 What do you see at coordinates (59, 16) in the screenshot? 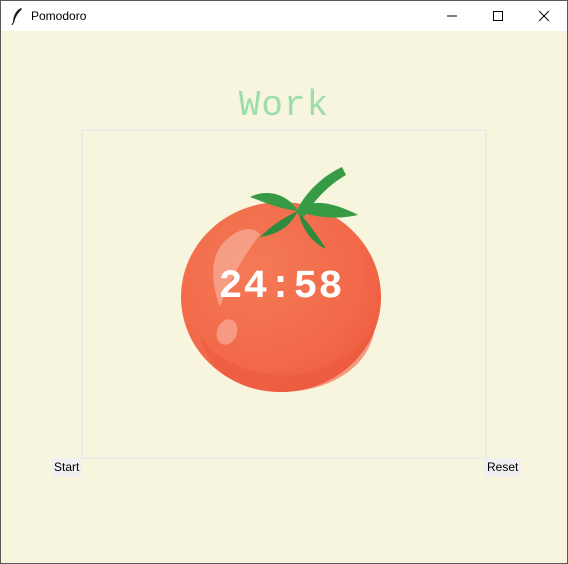
I see `window-title: Pomodoro` at bounding box center [59, 16].